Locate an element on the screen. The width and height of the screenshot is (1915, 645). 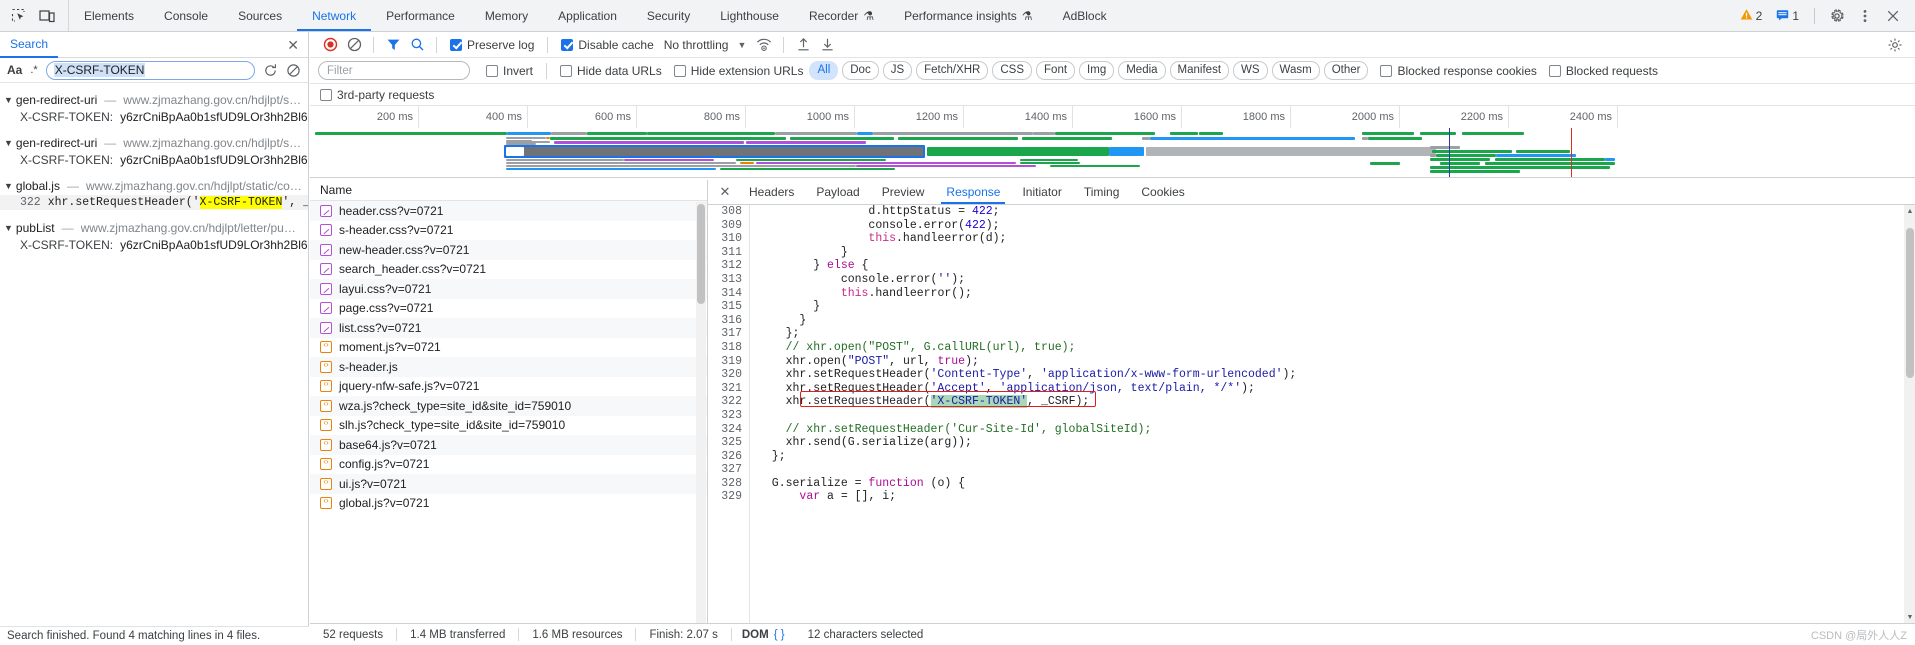
tab-performance: Performance is located at coordinates (420, 15).